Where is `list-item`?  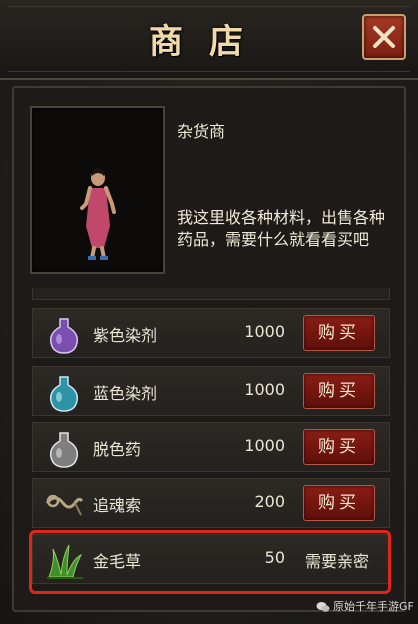 list-item is located at coordinates (211, 294).